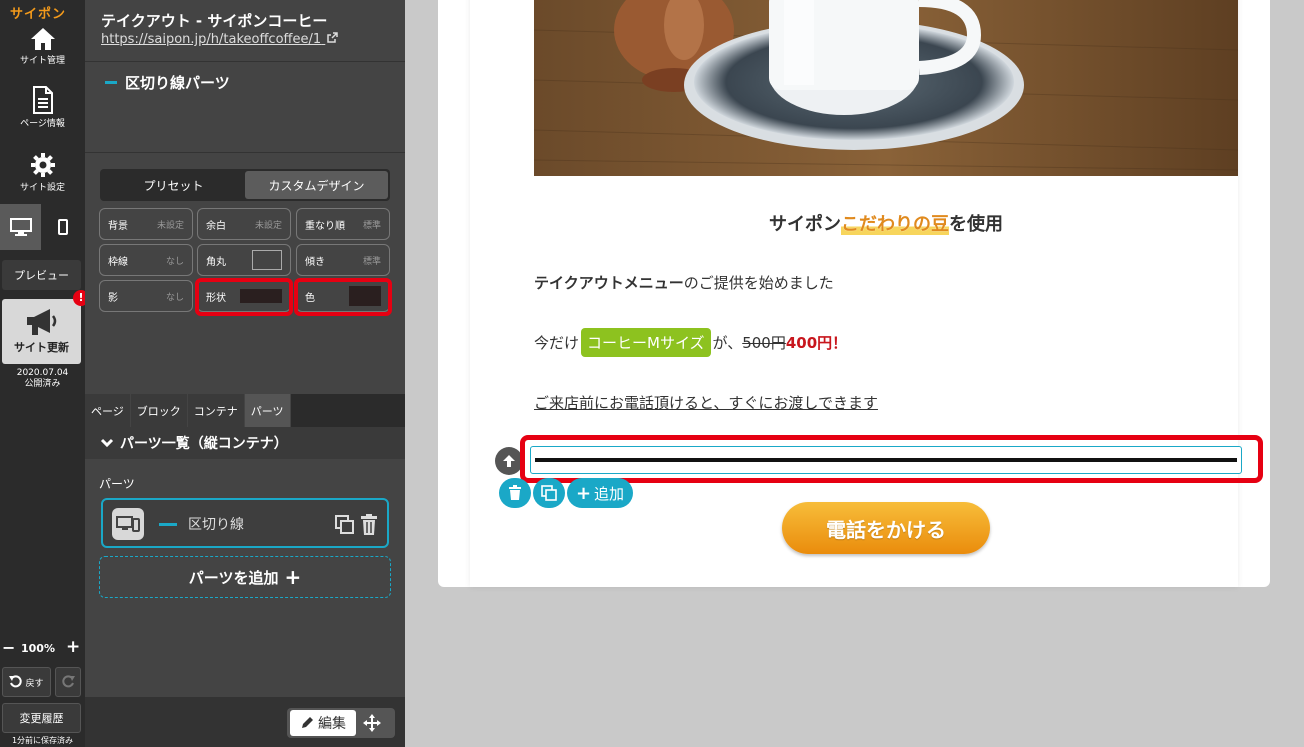 The width and height of the screenshot is (1304, 747). What do you see at coordinates (108, 410) in the screenshot?
I see `tab-page: ページ` at bounding box center [108, 410].